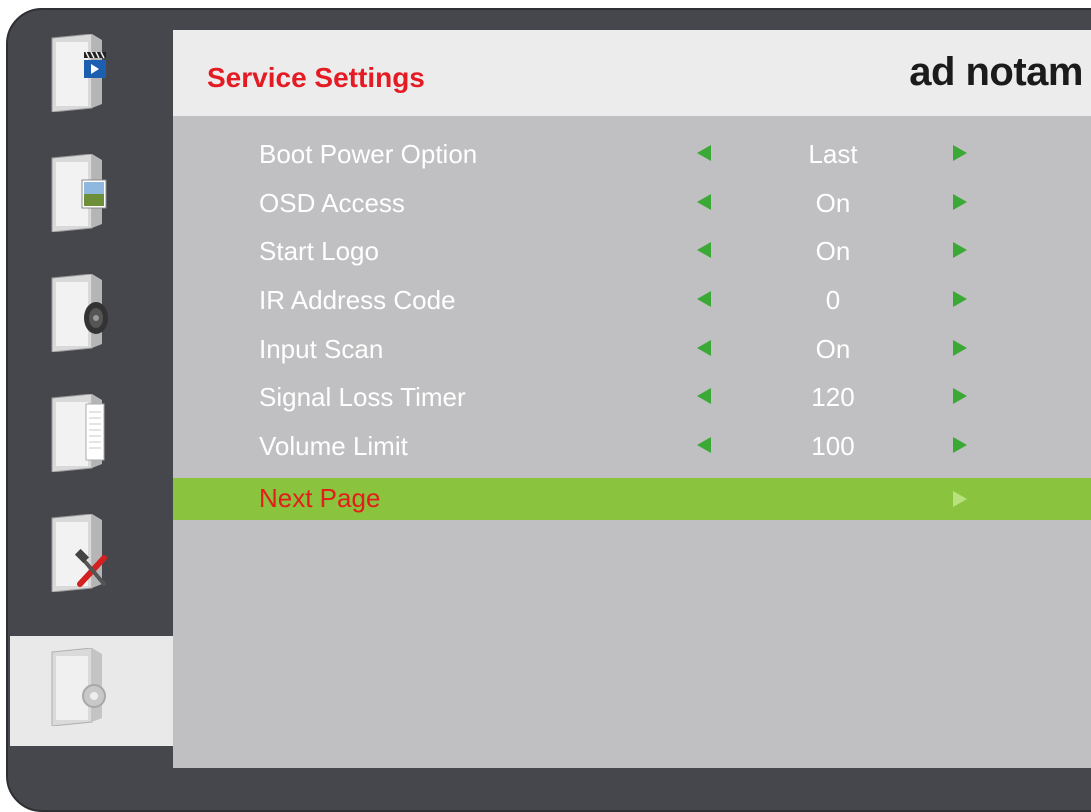 The width and height of the screenshot is (1091, 812). Describe the element at coordinates (632, 498) in the screenshot. I see `next-page-row: Next Page` at that location.